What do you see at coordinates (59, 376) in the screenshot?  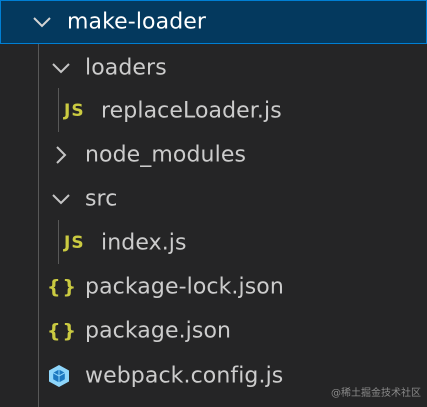 I see `webpack-cube-icon` at bounding box center [59, 376].